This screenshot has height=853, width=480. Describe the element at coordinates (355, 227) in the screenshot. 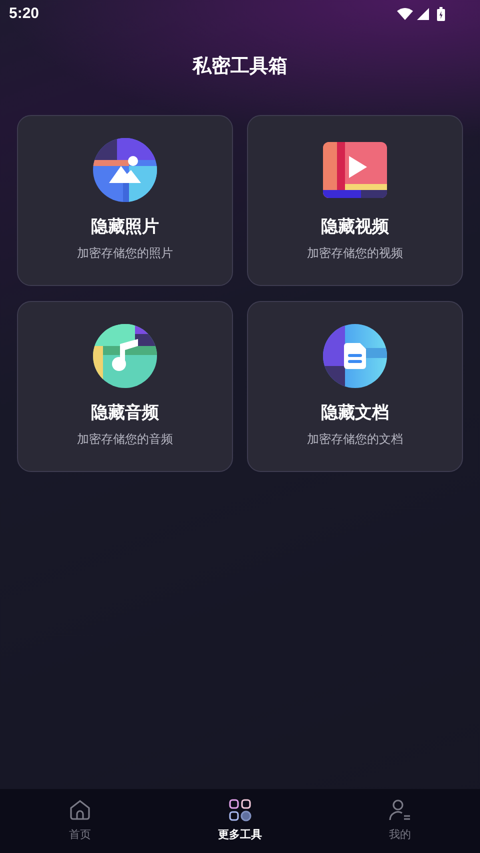

I see `tool-name: 隐藏视频` at that location.